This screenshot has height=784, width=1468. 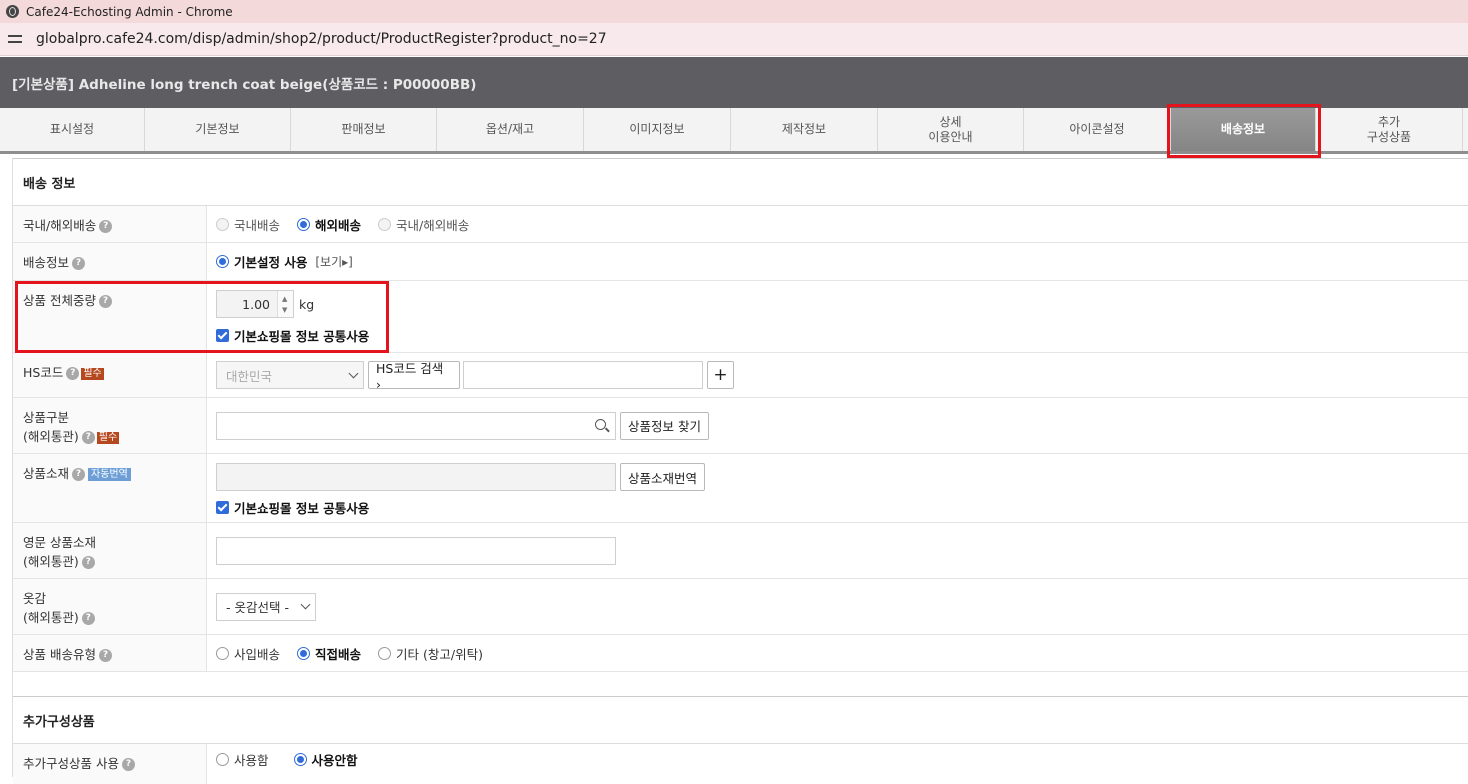 What do you see at coordinates (110, 764) in the screenshot?
I see `label-additional-use: 추가구성상품 사용?` at bounding box center [110, 764].